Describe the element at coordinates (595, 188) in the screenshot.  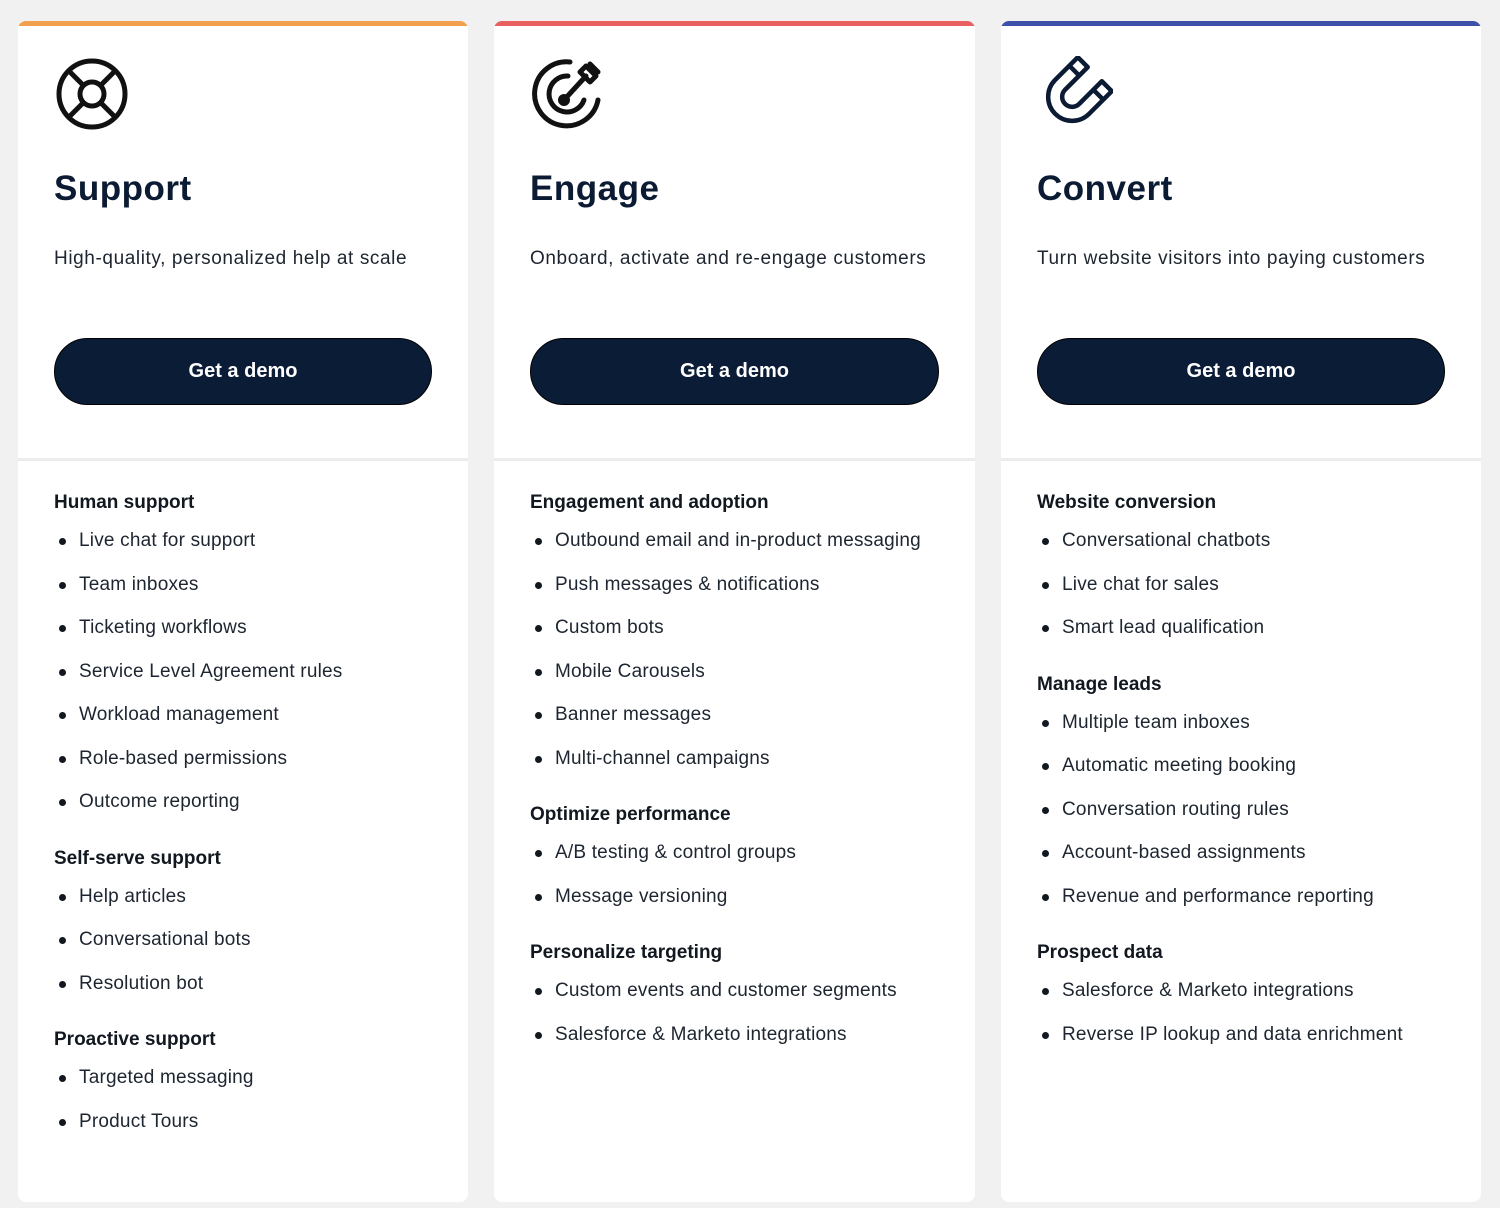
I see `card-title: Engage` at that location.